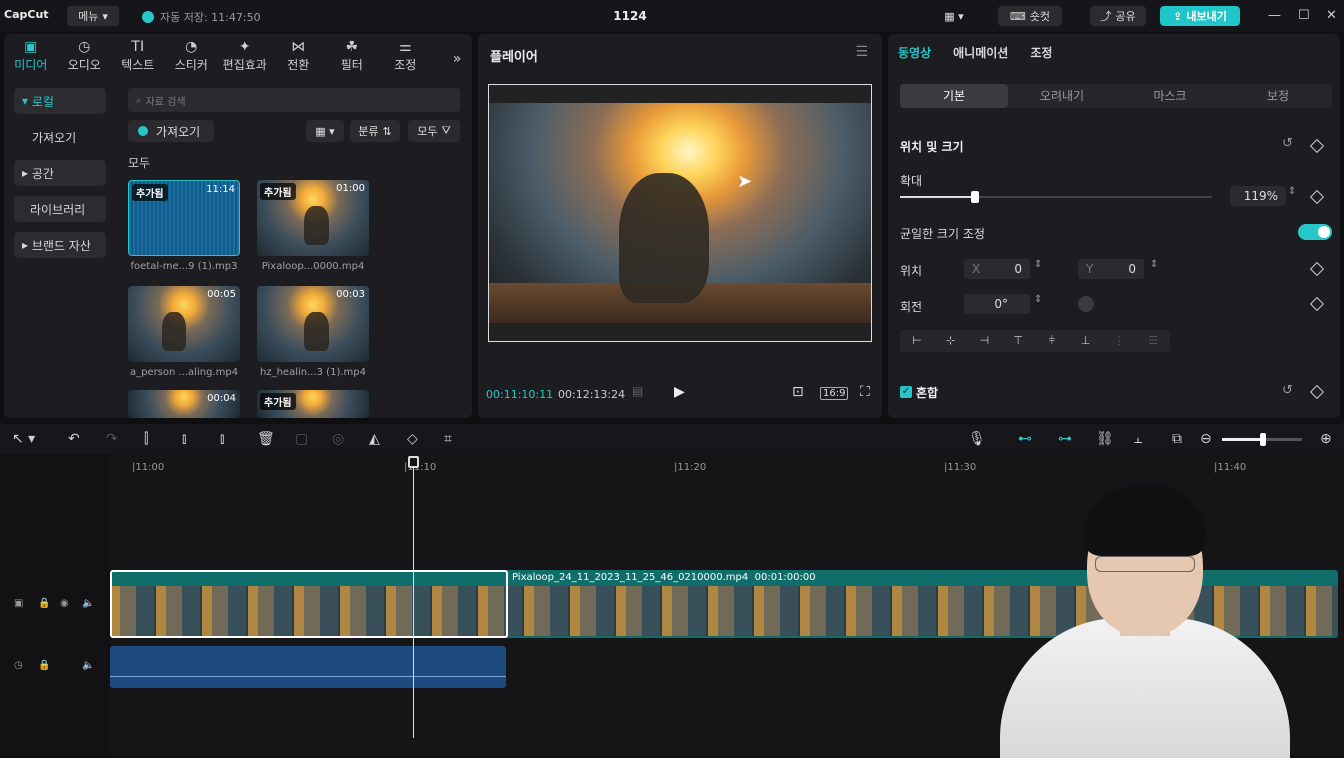  Describe the element at coordinates (1326, 439) in the screenshot. I see `zoom-in-icon: ⊕` at that location.